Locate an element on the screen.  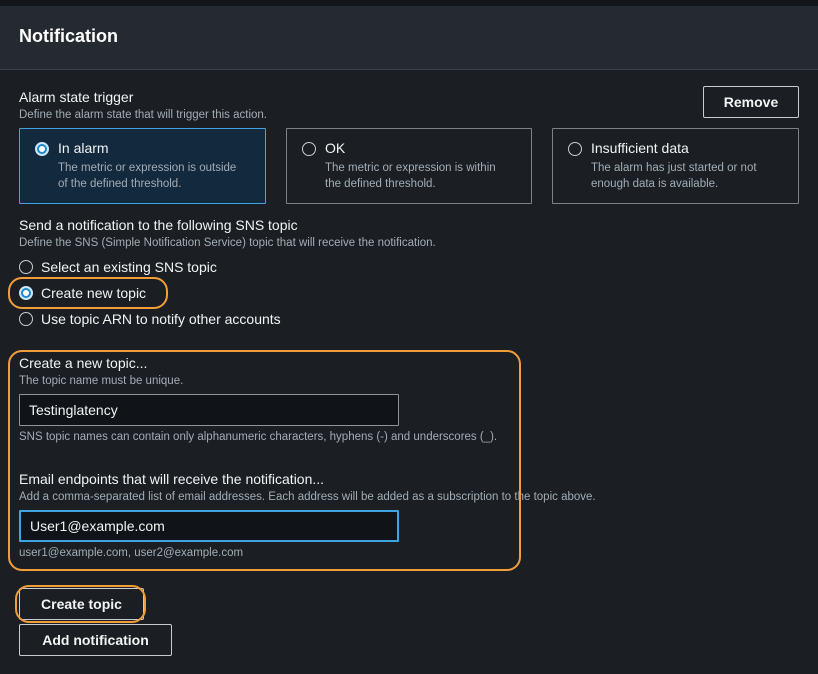
trigger-desc-line: The metric or expression is within is located at coordinates (410, 168).